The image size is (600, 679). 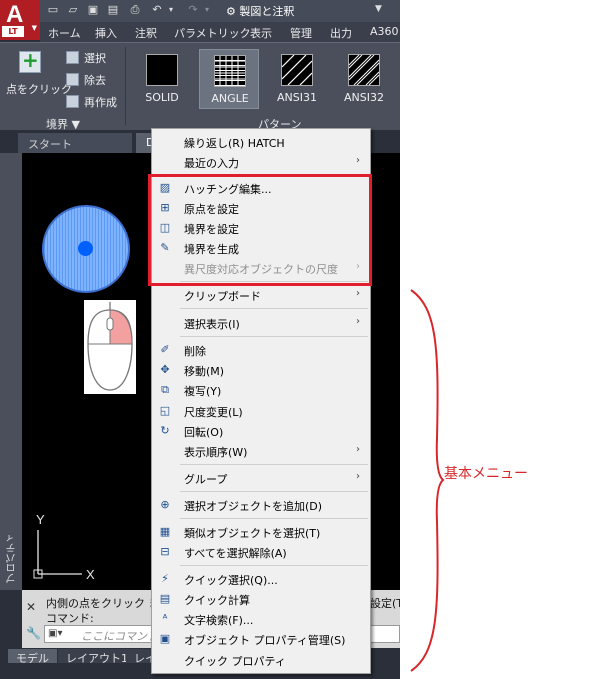 I want to click on save-as-icon: ▤, so click(x=113, y=10).